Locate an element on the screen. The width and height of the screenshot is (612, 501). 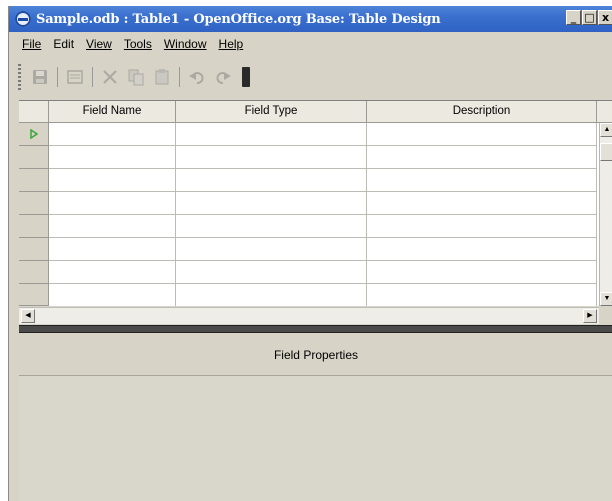
scroll-right-button: ▶ is located at coordinates (590, 316).